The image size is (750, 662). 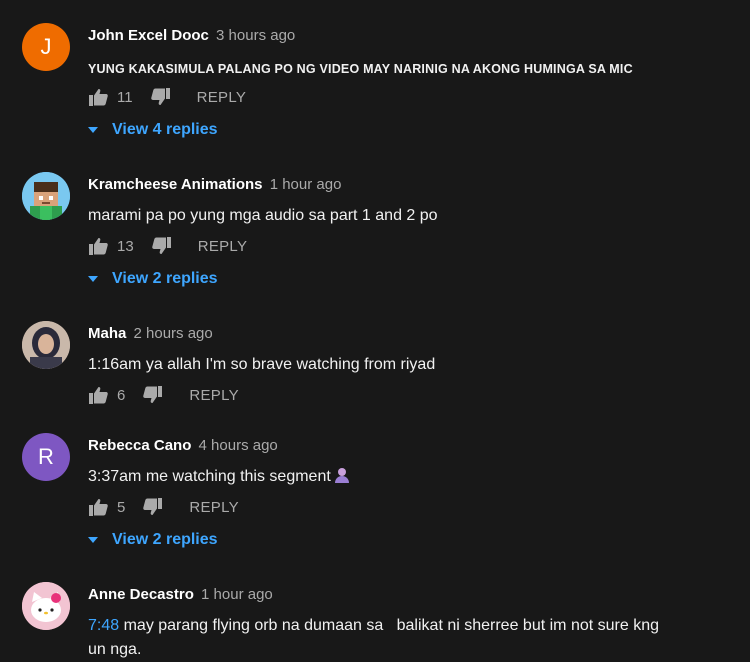 I want to click on comment-header: Anne Decastro 1 hour ago, so click(x=180, y=594).